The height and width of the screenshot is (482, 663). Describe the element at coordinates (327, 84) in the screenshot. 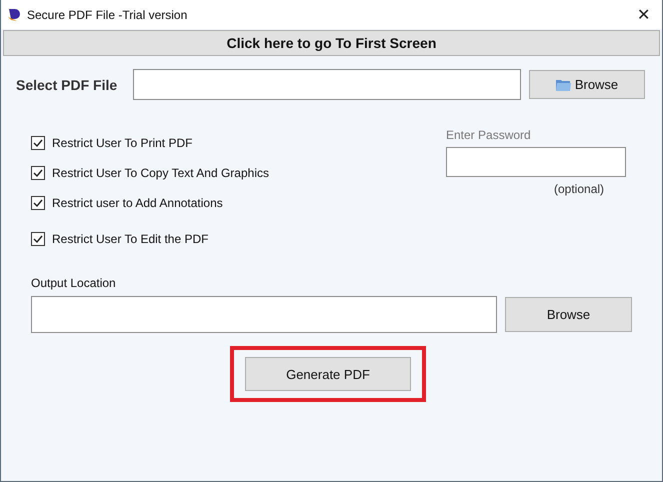

I see `file-path-field` at that location.